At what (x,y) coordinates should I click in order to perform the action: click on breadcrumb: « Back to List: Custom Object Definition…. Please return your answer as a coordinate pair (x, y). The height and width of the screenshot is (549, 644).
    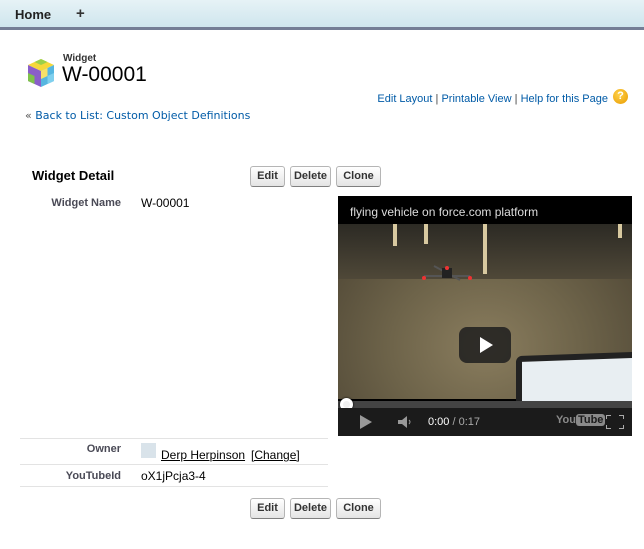
    Looking at the image, I should click on (137, 115).